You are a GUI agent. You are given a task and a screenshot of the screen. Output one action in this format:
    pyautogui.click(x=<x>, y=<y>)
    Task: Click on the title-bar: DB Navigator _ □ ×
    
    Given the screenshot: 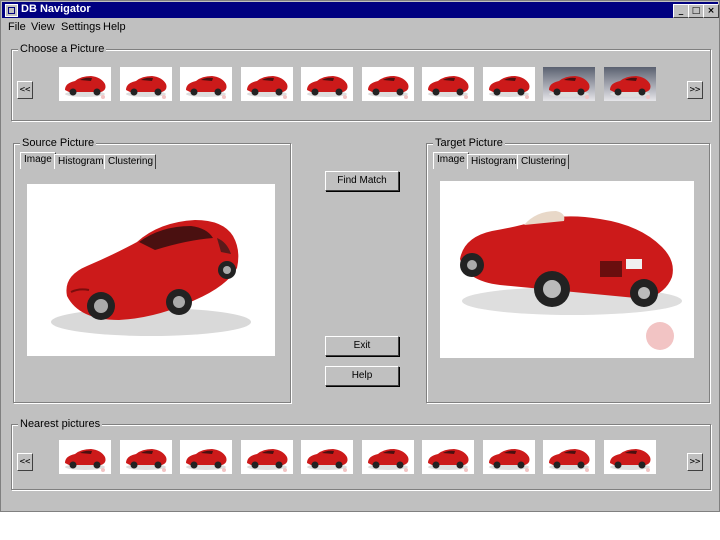 What is the action you would take?
    pyautogui.click(x=360, y=10)
    